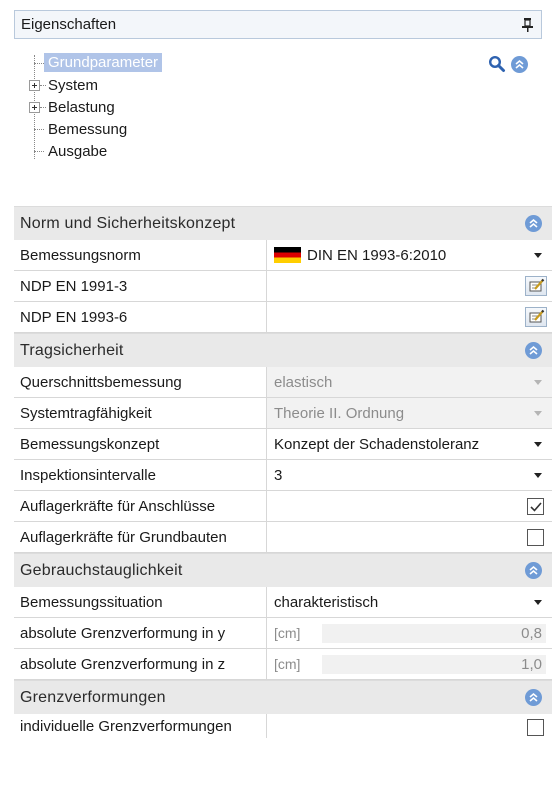  I want to click on grenzverformung-z-field: [cm] 1,0, so click(409, 664).